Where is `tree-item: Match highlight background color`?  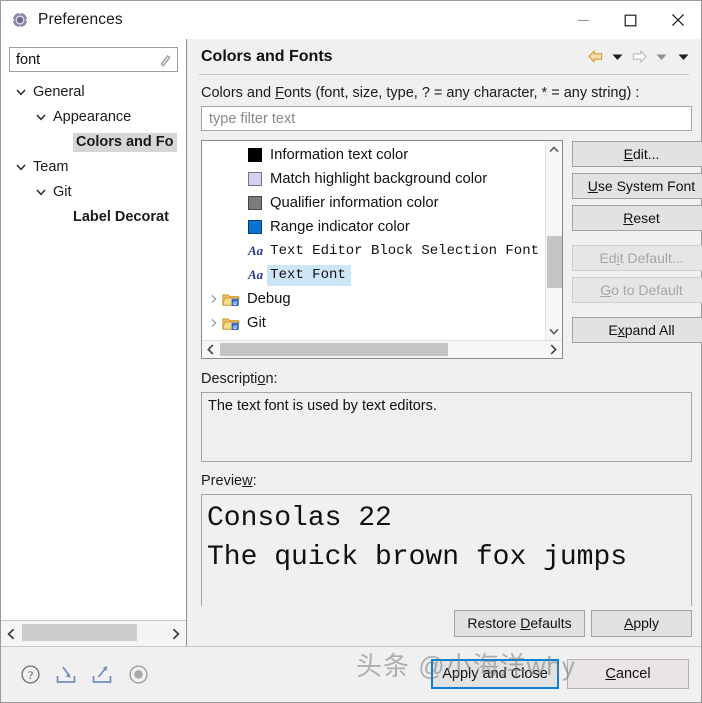
tree-item: Match highlight background color is located at coordinates (373, 179).